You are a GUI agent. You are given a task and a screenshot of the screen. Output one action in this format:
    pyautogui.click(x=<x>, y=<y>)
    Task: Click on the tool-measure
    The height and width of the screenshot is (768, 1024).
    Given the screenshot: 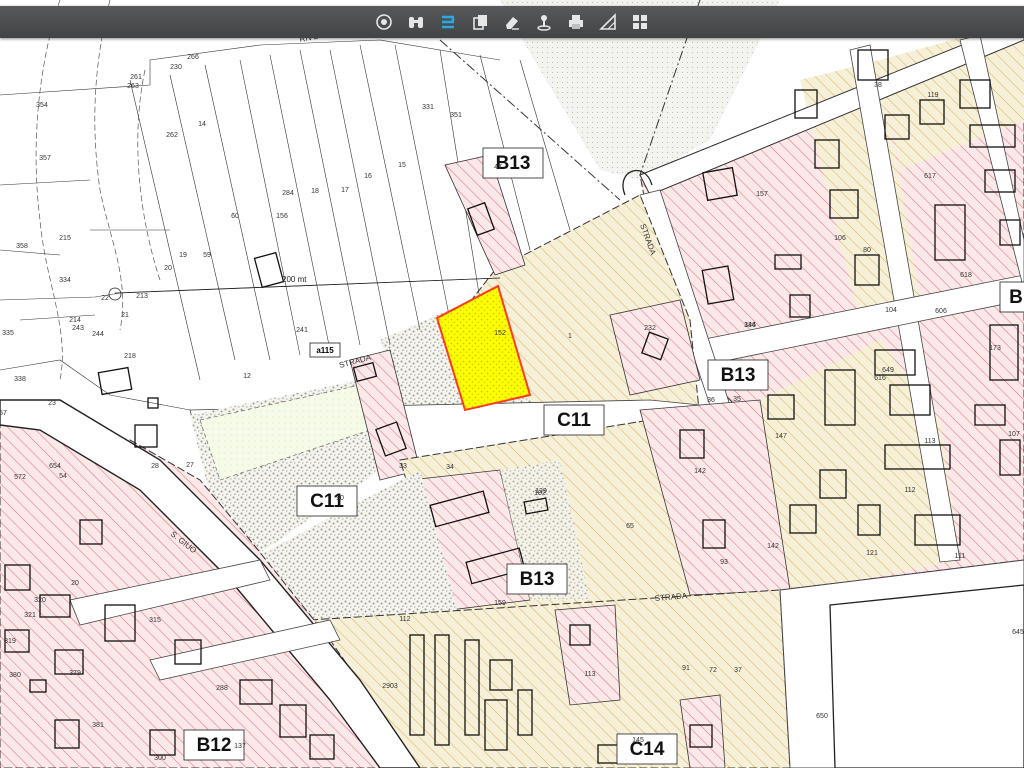 What is the action you would take?
    pyautogui.click(x=608, y=22)
    